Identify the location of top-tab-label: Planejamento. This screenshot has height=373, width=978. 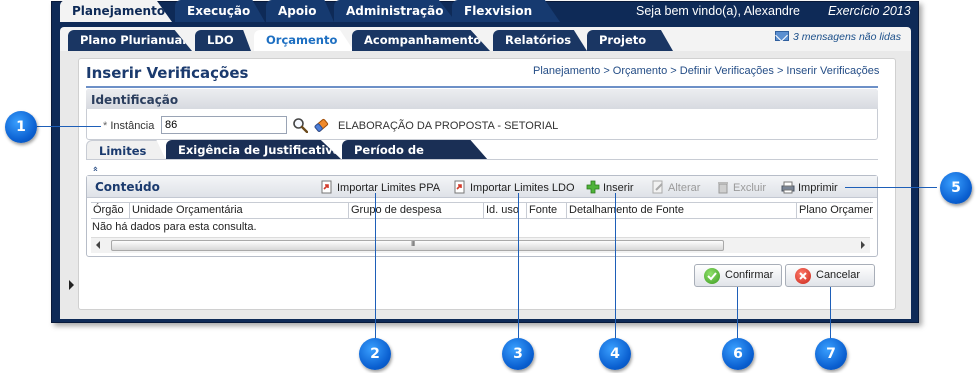
(119, 11).